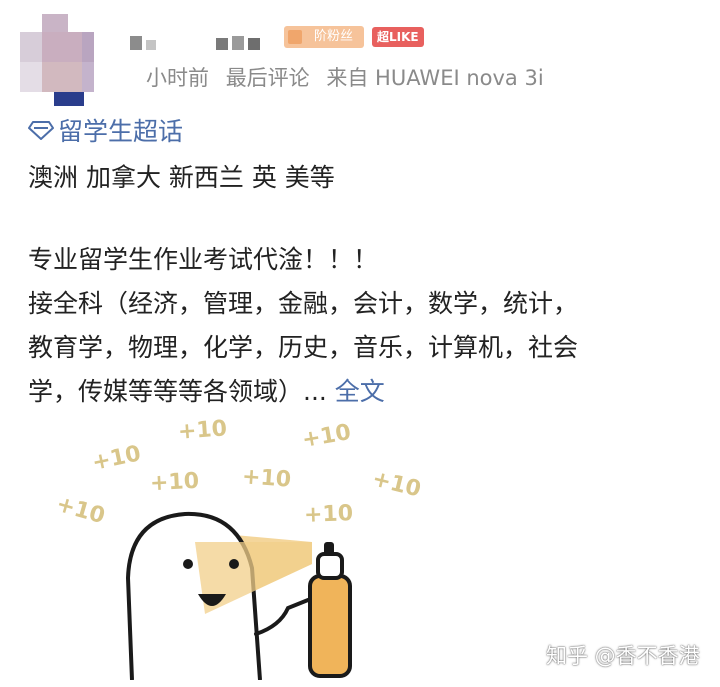  What do you see at coordinates (267, 78) in the screenshot?
I see `post-last-comment: 最后评论` at bounding box center [267, 78].